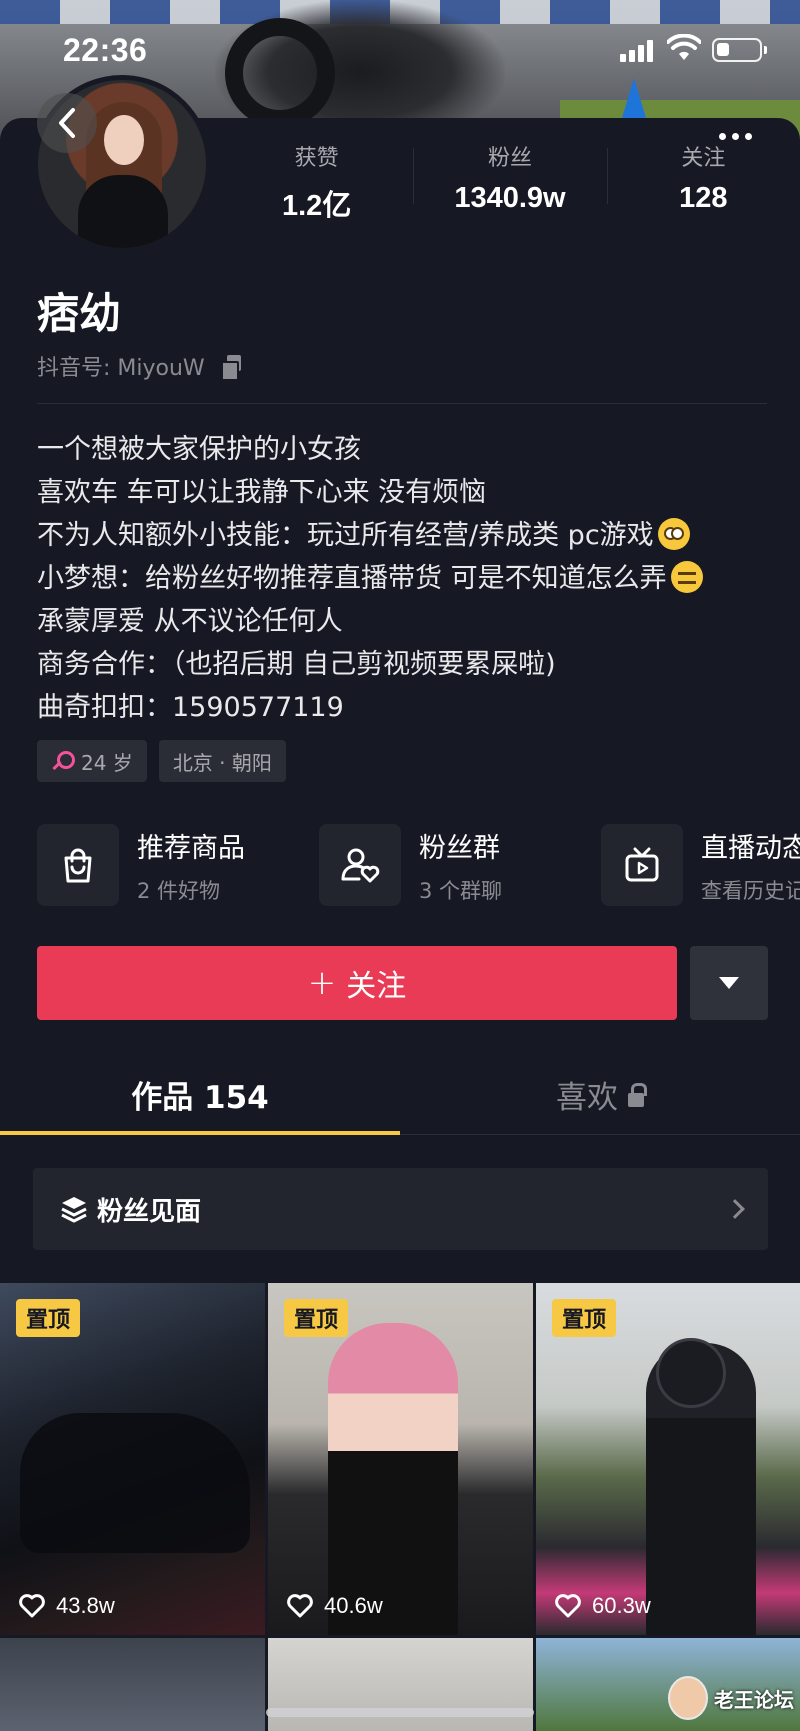  Describe the element at coordinates (509, 158) in the screenshot. I see `stat-label: 粉丝` at that location.